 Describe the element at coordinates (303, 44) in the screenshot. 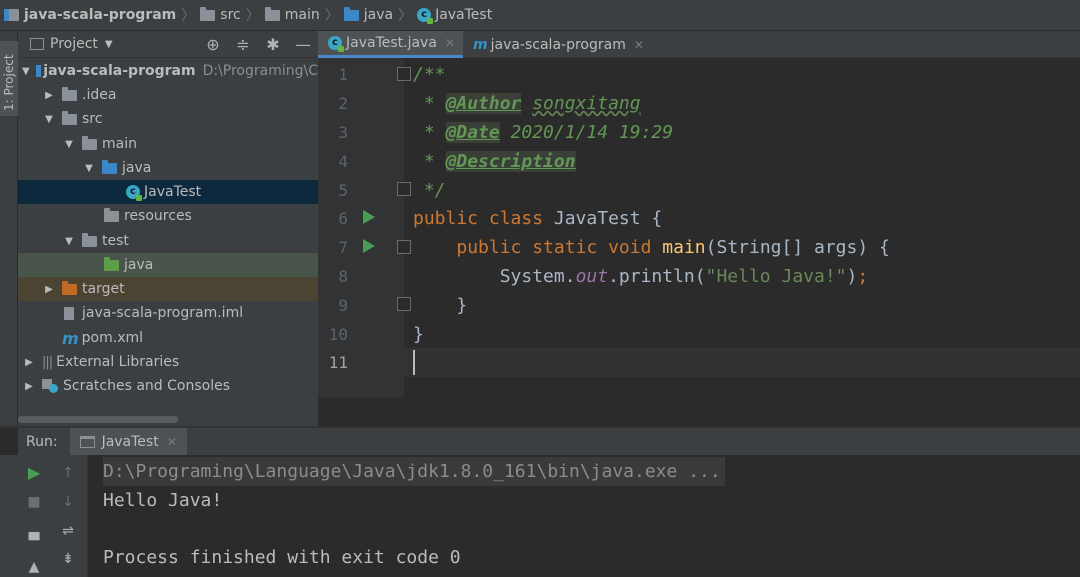

I see `hide-icon: —` at that location.